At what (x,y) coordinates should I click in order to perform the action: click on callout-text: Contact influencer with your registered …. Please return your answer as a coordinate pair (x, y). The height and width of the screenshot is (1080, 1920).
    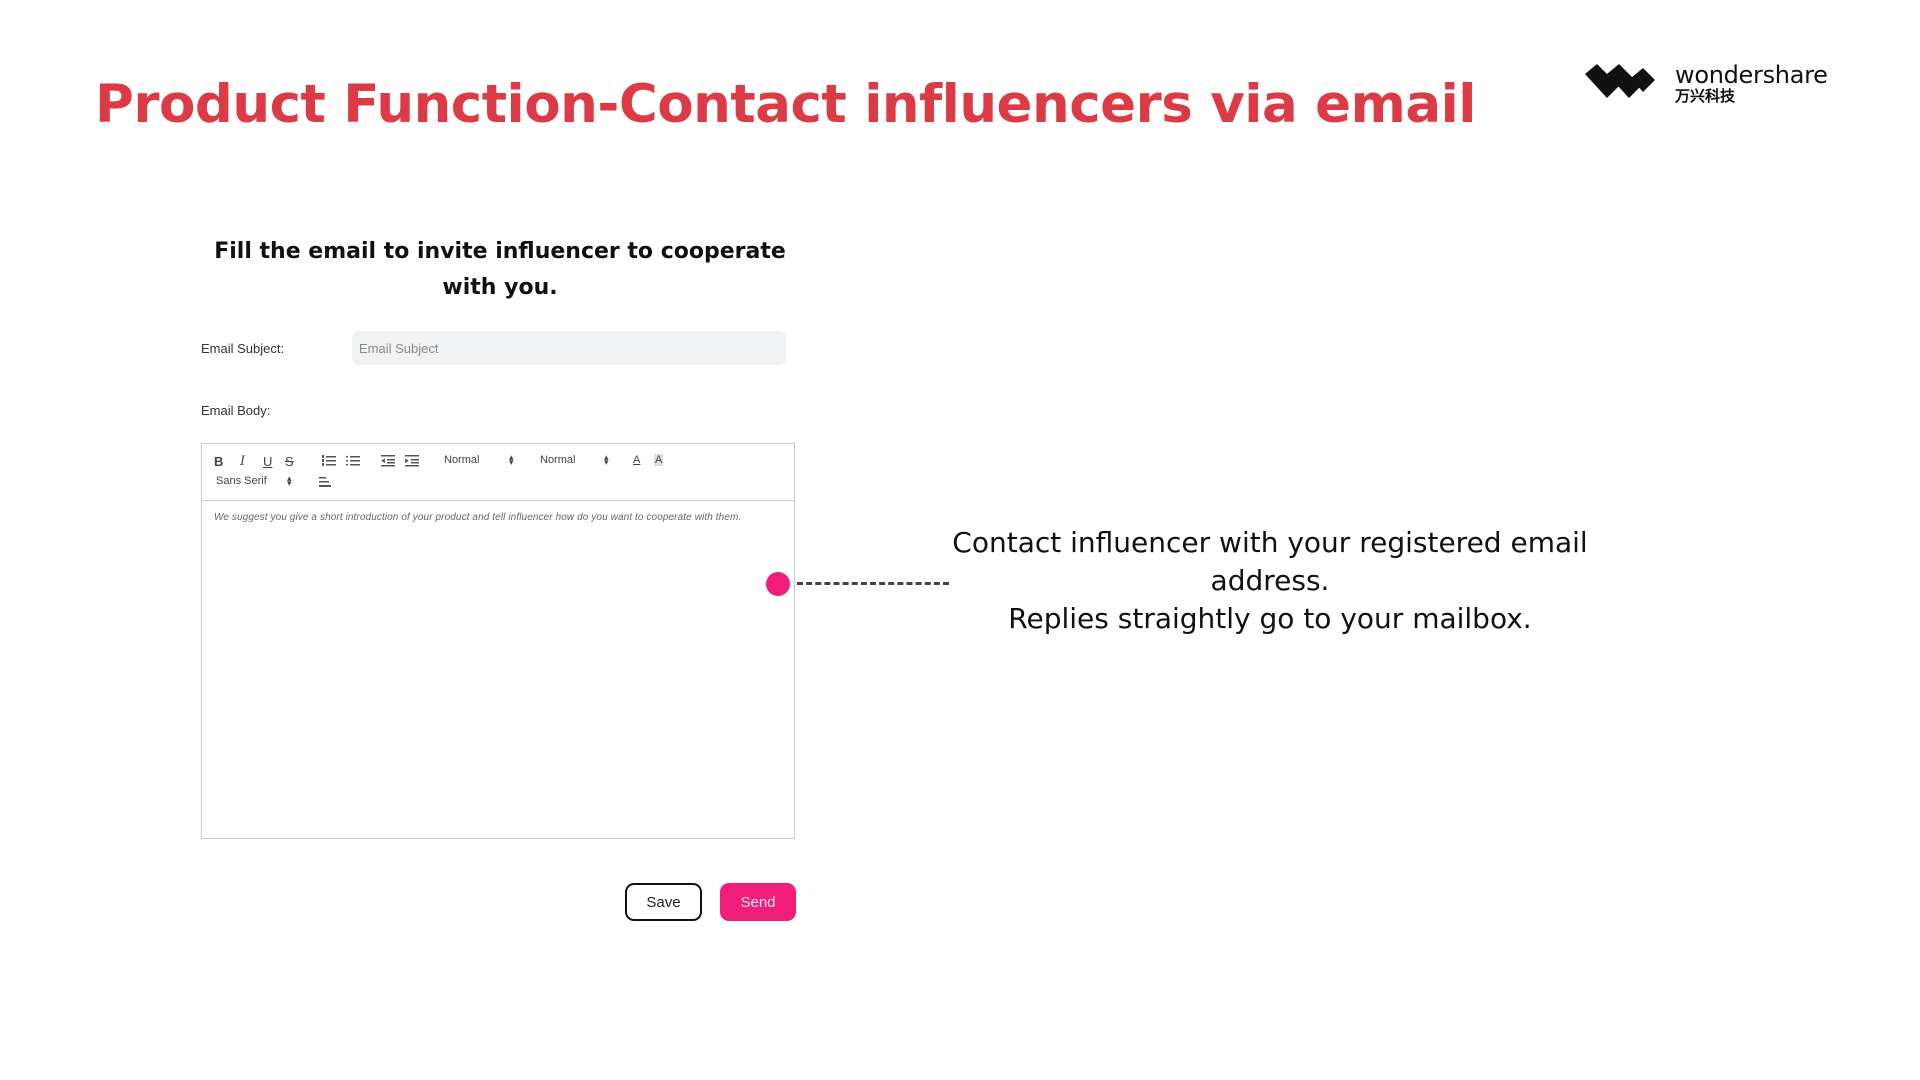
    Looking at the image, I should click on (1270, 581).